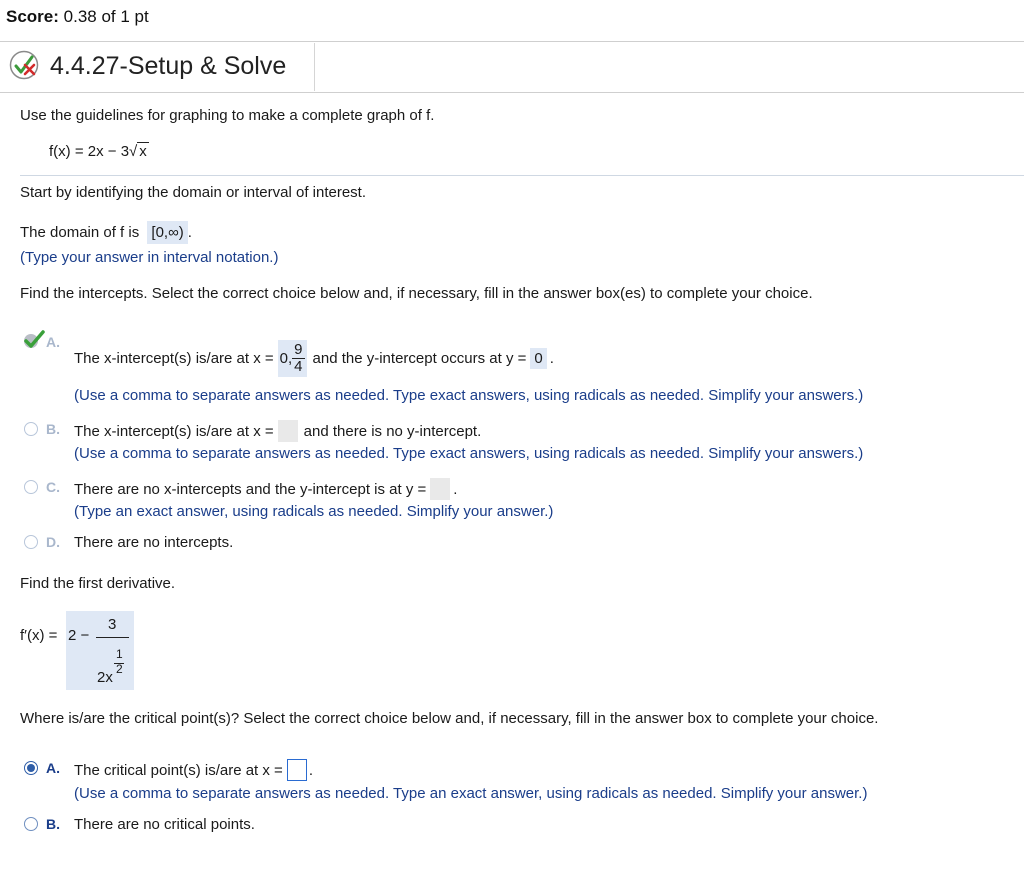 This screenshot has height=873, width=1024. I want to click on domain-suffix: ., so click(189, 232).